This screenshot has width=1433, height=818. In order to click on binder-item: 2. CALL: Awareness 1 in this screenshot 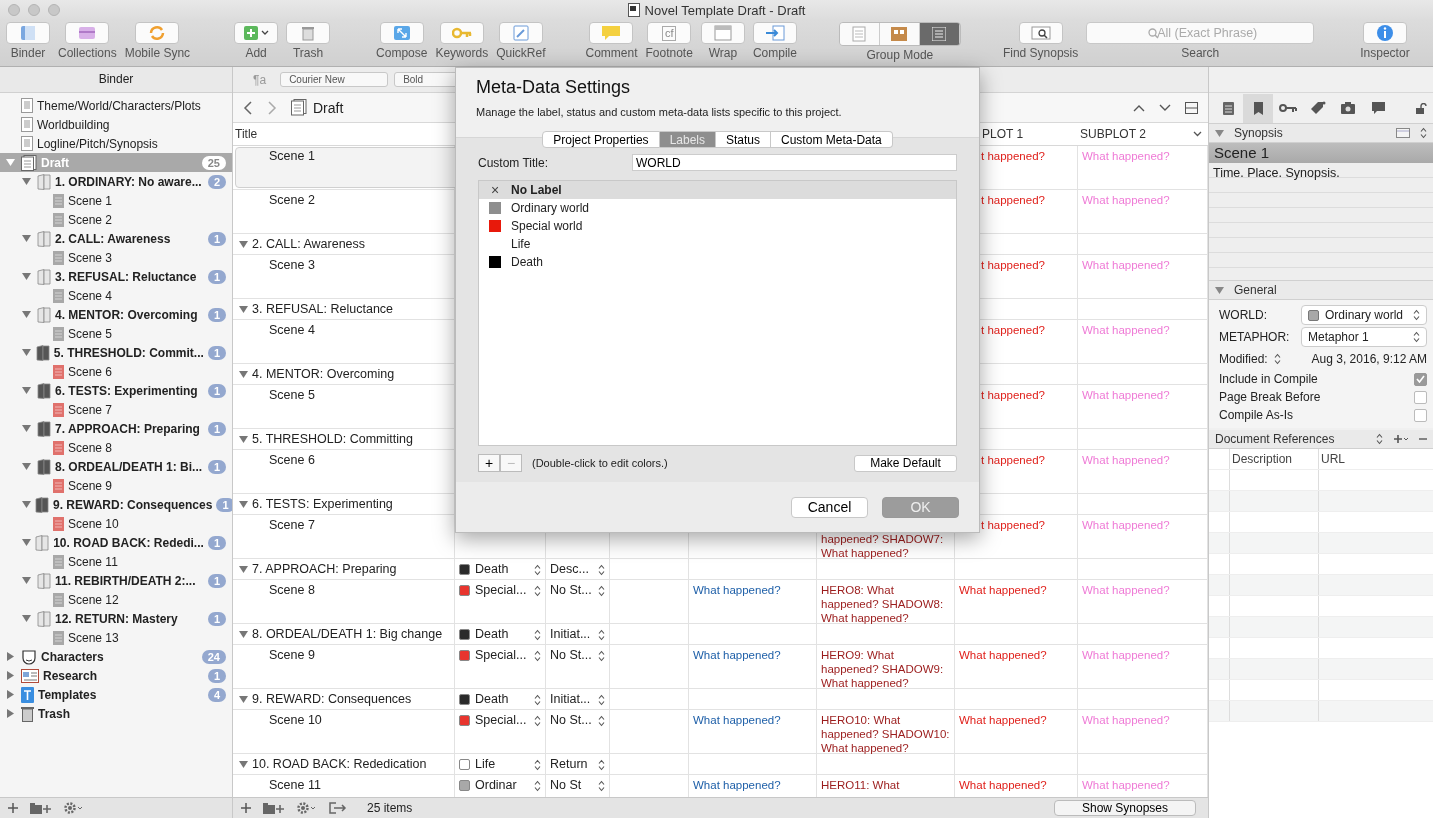, I will do `click(116, 238)`.